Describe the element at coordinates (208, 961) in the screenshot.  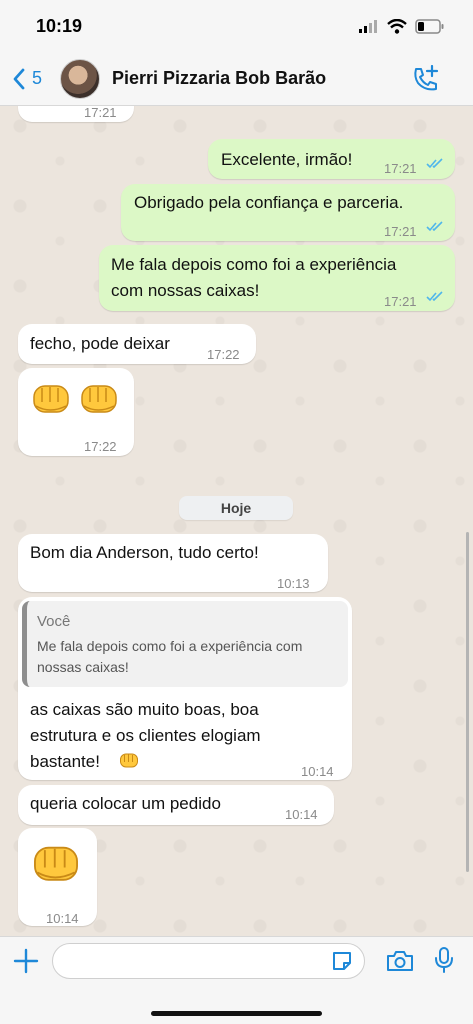
I see `message-input` at that location.